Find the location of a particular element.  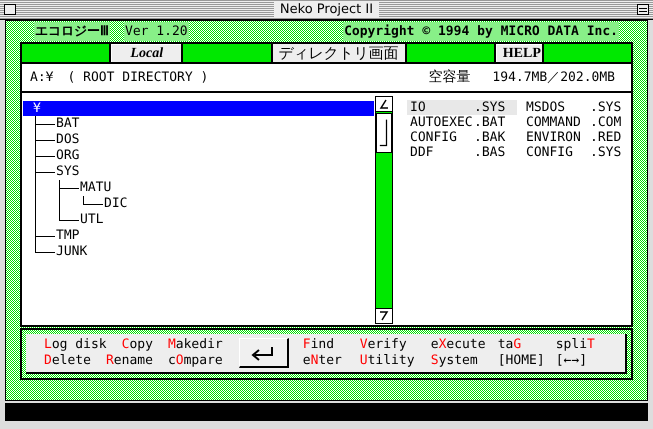

folder-name: ORG is located at coordinates (67, 156).